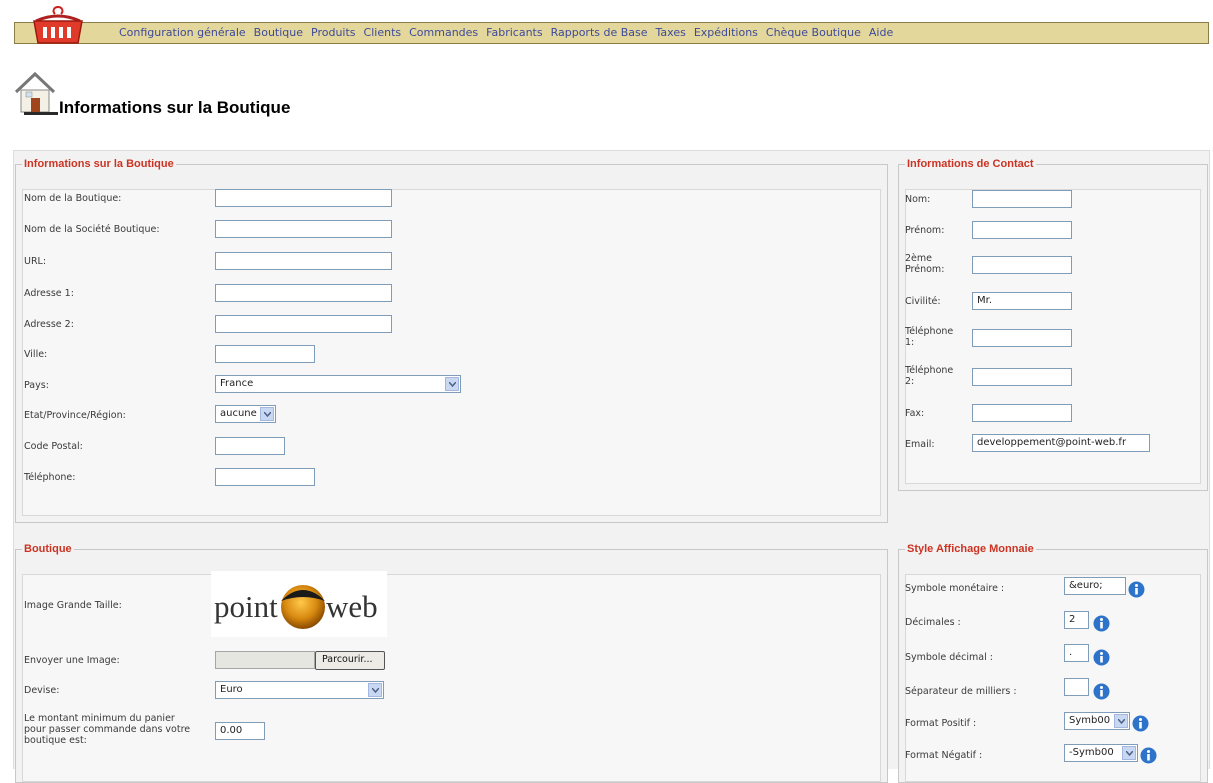 This screenshot has width=1213, height=783. I want to click on min-amount-input: 0.00, so click(240, 731).